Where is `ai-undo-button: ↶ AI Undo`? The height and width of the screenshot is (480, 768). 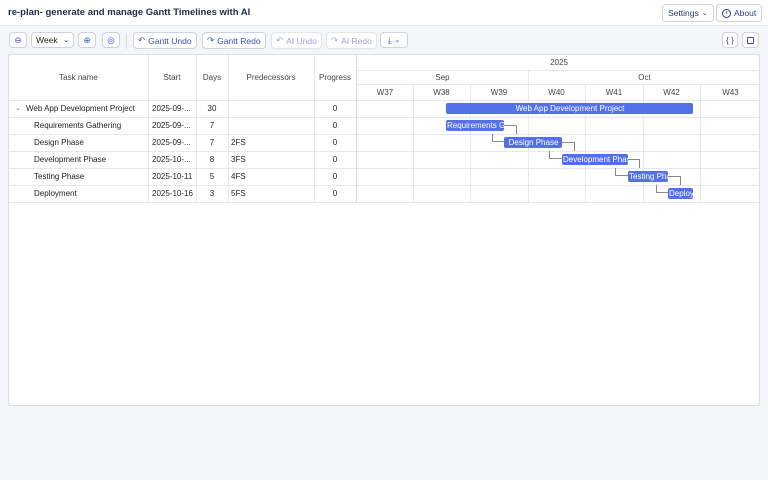
ai-undo-button: ↶ AI Undo is located at coordinates (296, 40).